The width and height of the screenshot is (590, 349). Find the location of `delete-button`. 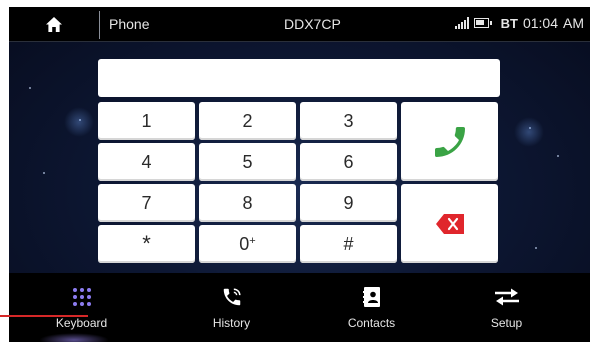

delete-button is located at coordinates (449, 223).